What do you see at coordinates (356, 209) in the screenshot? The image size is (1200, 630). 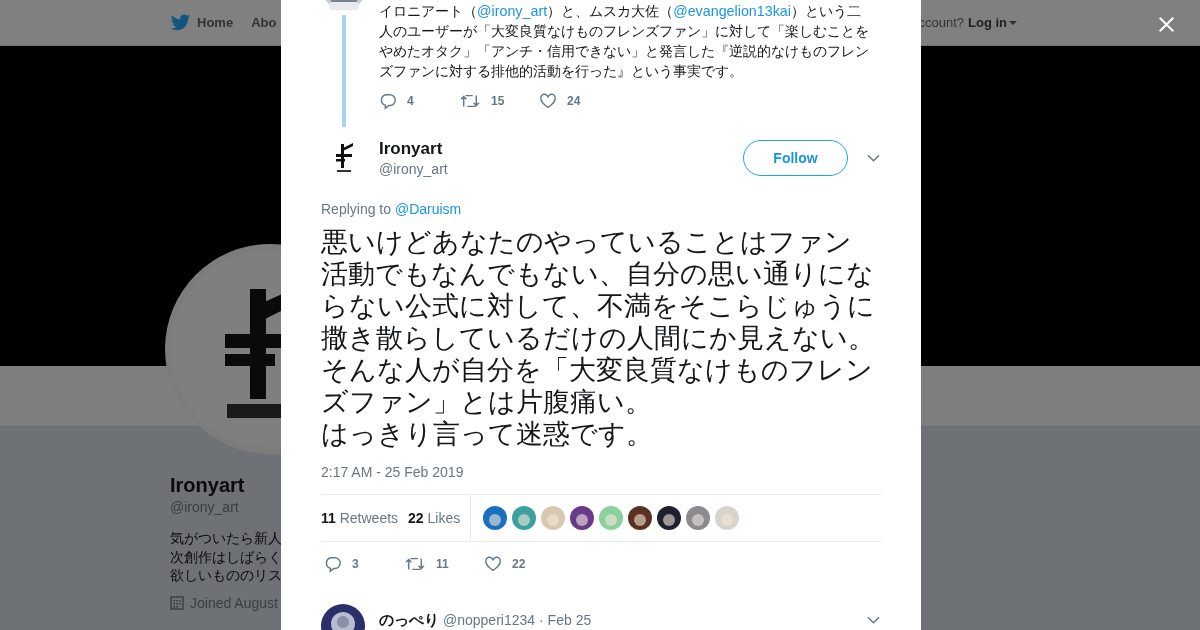 I see `replying-label: Replying to` at bounding box center [356, 209].